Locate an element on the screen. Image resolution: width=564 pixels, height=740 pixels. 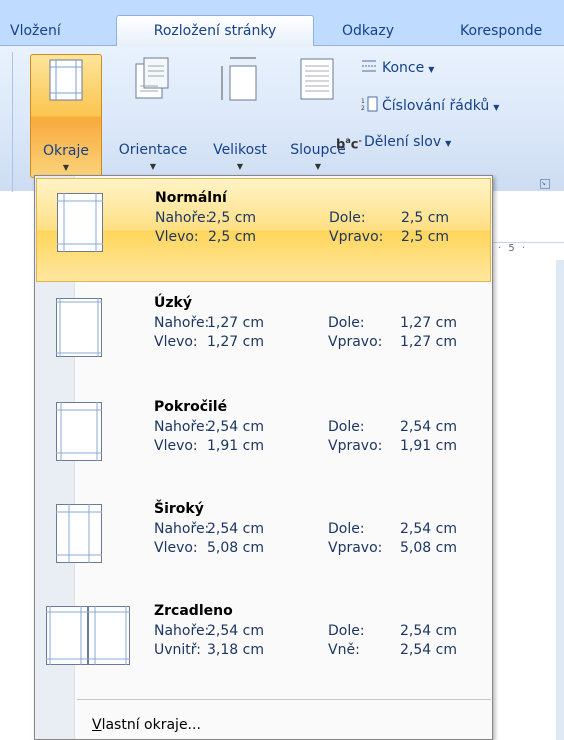
orientation-icon is located at coordinates (152, 78).